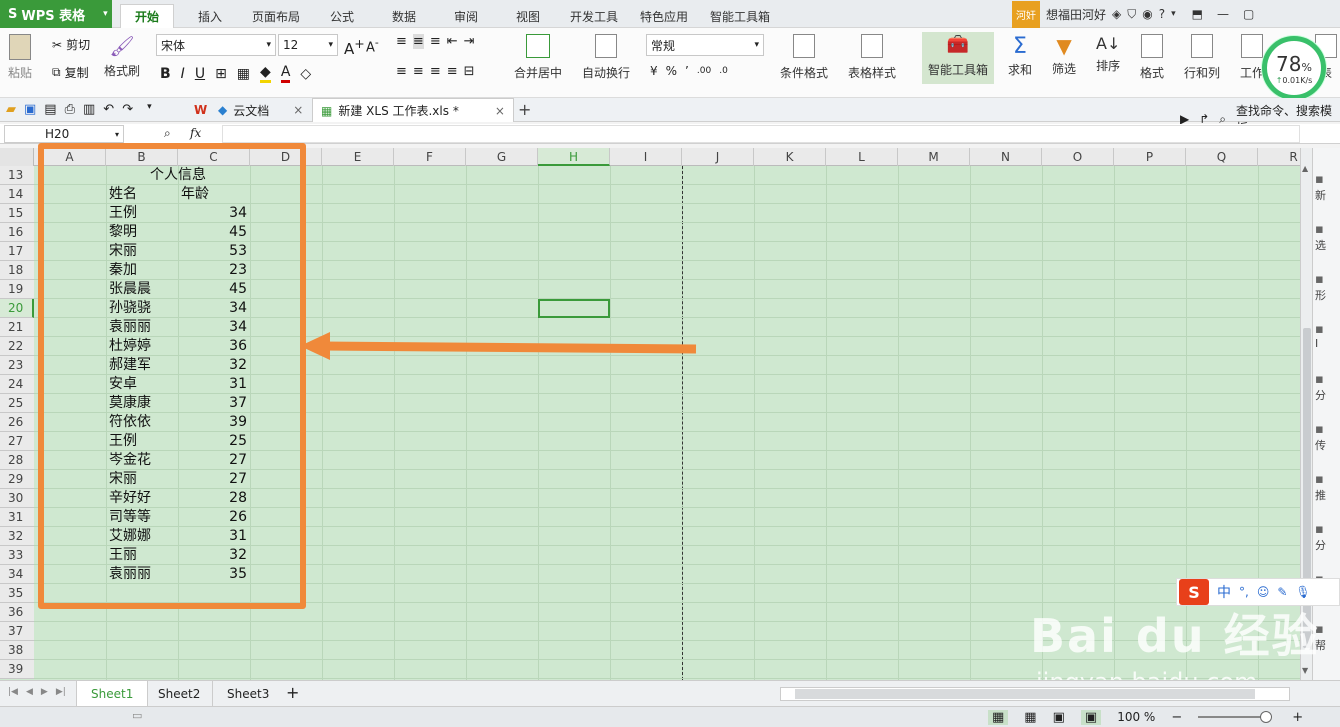 The image size is (1340, 727). Describe the element at coordinates (11, 109) in the screenshot. I see `open-folder-icon: ▰` at that location.